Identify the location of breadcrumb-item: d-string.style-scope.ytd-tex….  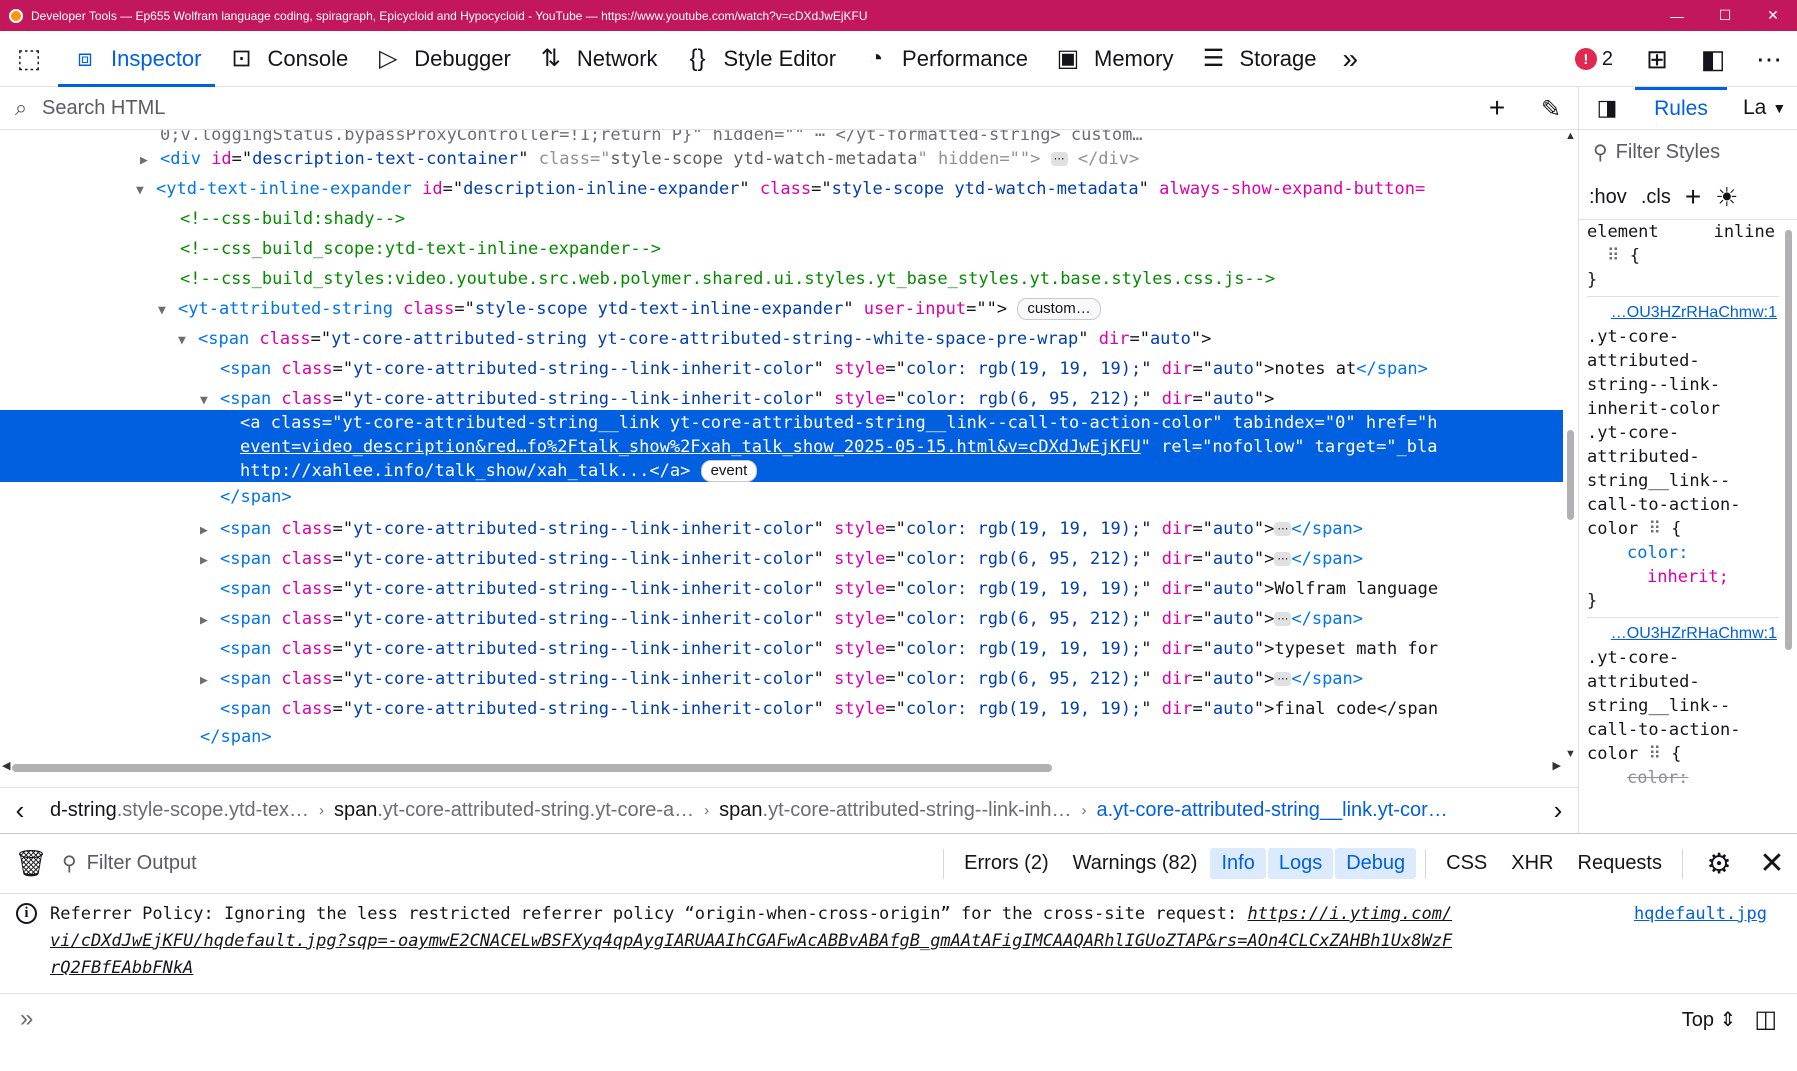
(179, 810).